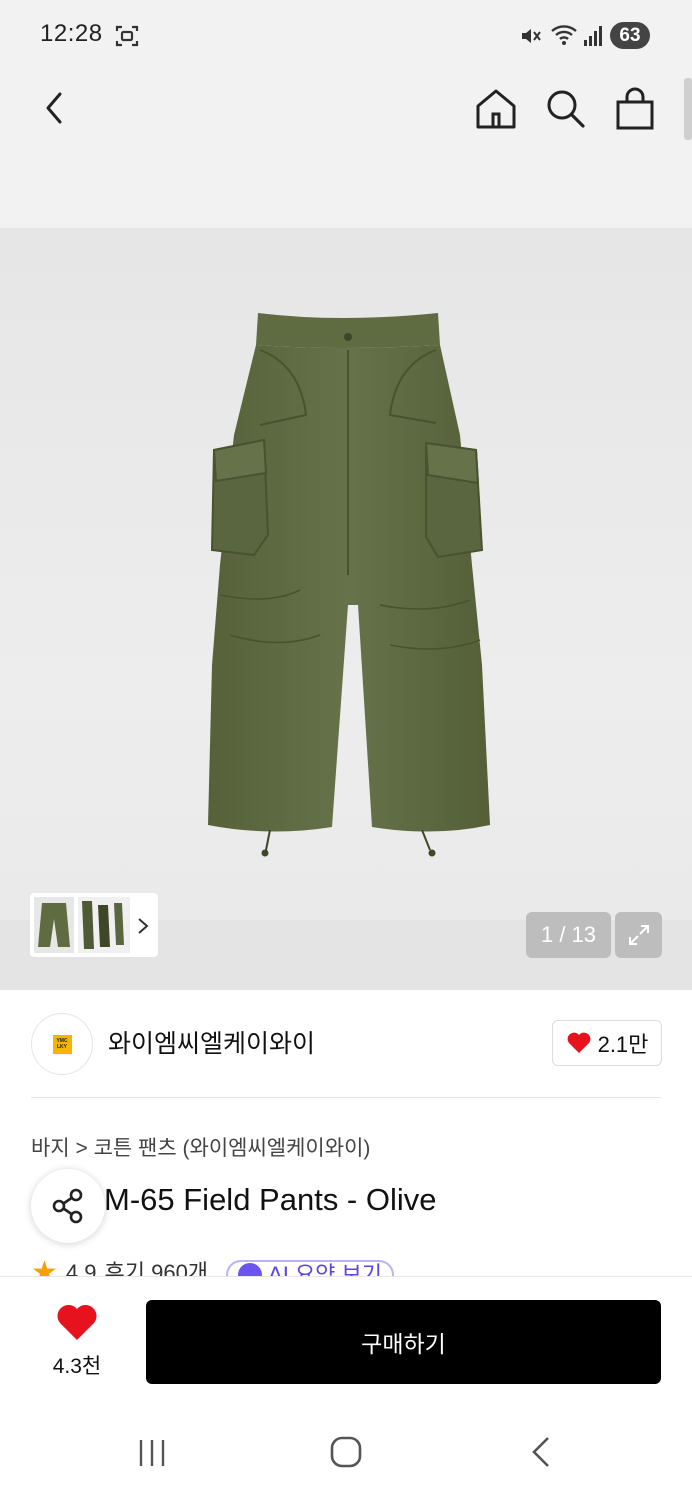 The width and height of the screenshot is (692, 1500). I want to click on favorite-heart-icon, so click(77, 1323).